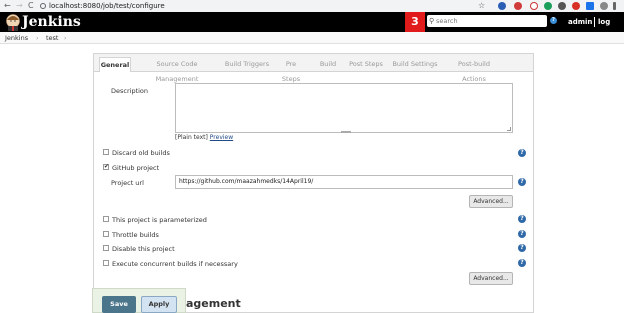 This screenshot has height=313, width=624. I want to click on profile-icon, so click(604, 6).